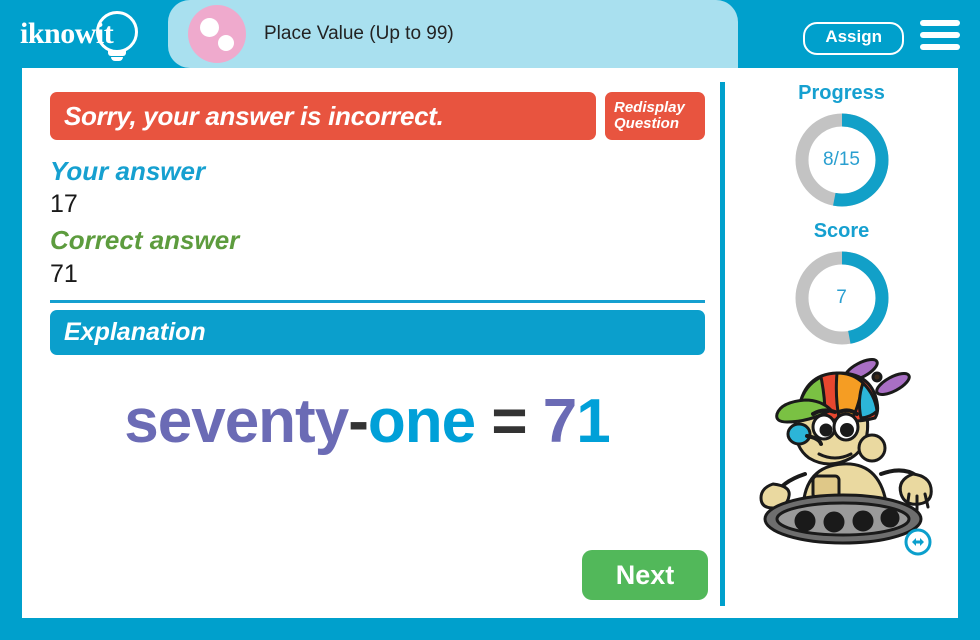 Image resolution: width=980 pixels, height=640 pixels. I want to click on your-answer-value: 17, so click(64, 204).